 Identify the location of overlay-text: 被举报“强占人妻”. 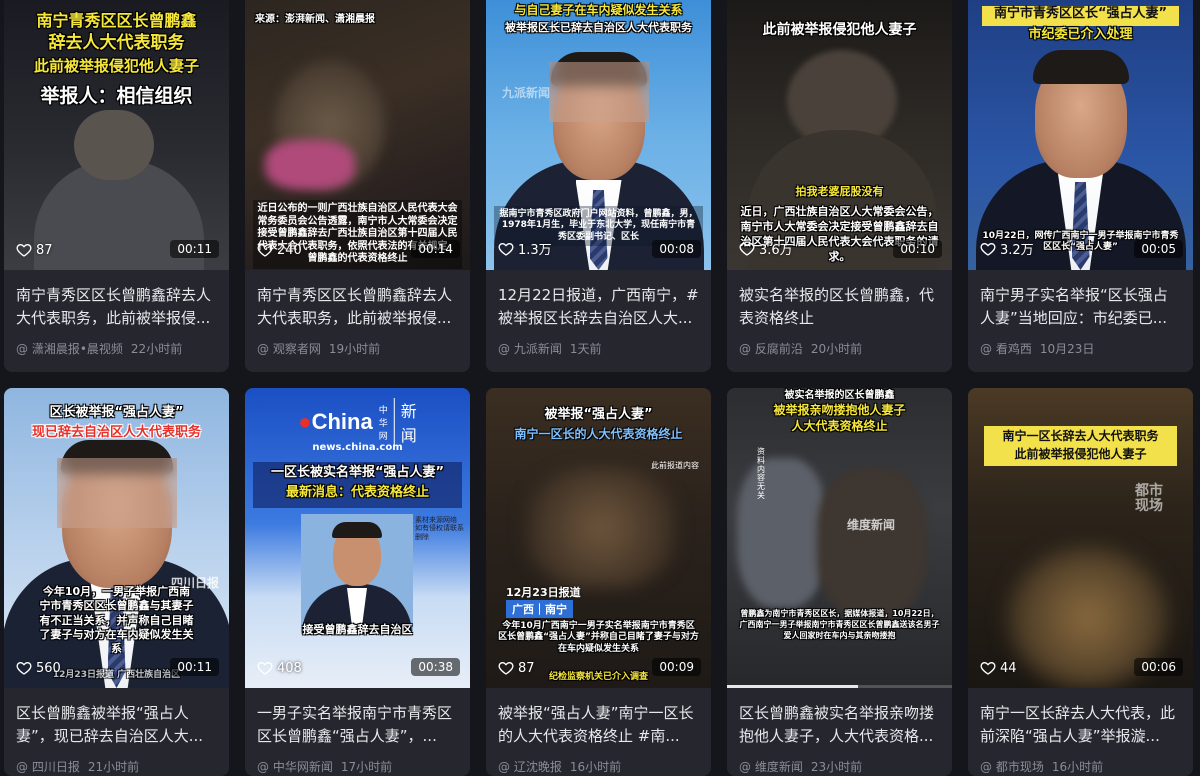
(598, 414).